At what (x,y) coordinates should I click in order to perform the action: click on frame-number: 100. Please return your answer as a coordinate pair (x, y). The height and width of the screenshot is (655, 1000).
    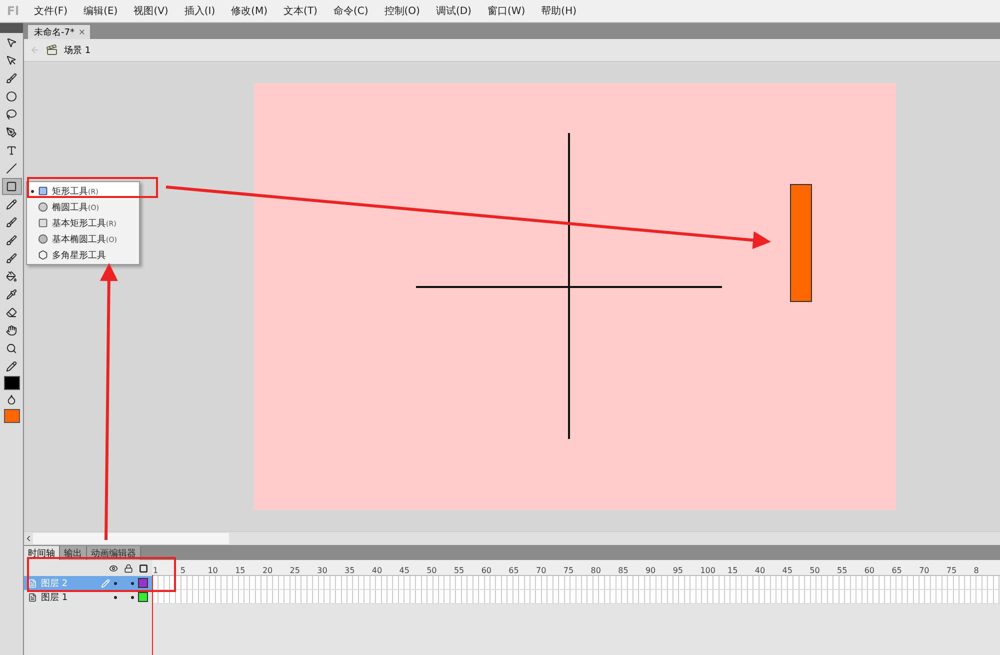
    Looking at the image, I should click on (707, 570).